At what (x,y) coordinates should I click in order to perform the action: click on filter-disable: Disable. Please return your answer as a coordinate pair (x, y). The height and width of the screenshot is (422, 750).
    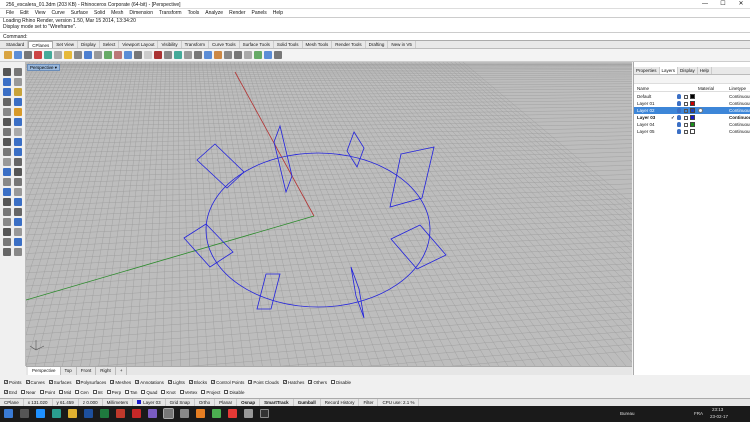
    Looking at the image, I should click on (340, 382).